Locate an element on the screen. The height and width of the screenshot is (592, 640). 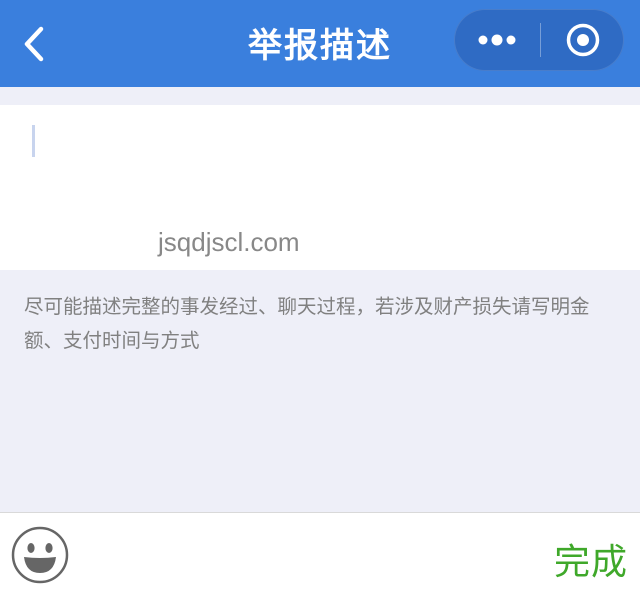
top-spacer is located at coordinates (320, 96).